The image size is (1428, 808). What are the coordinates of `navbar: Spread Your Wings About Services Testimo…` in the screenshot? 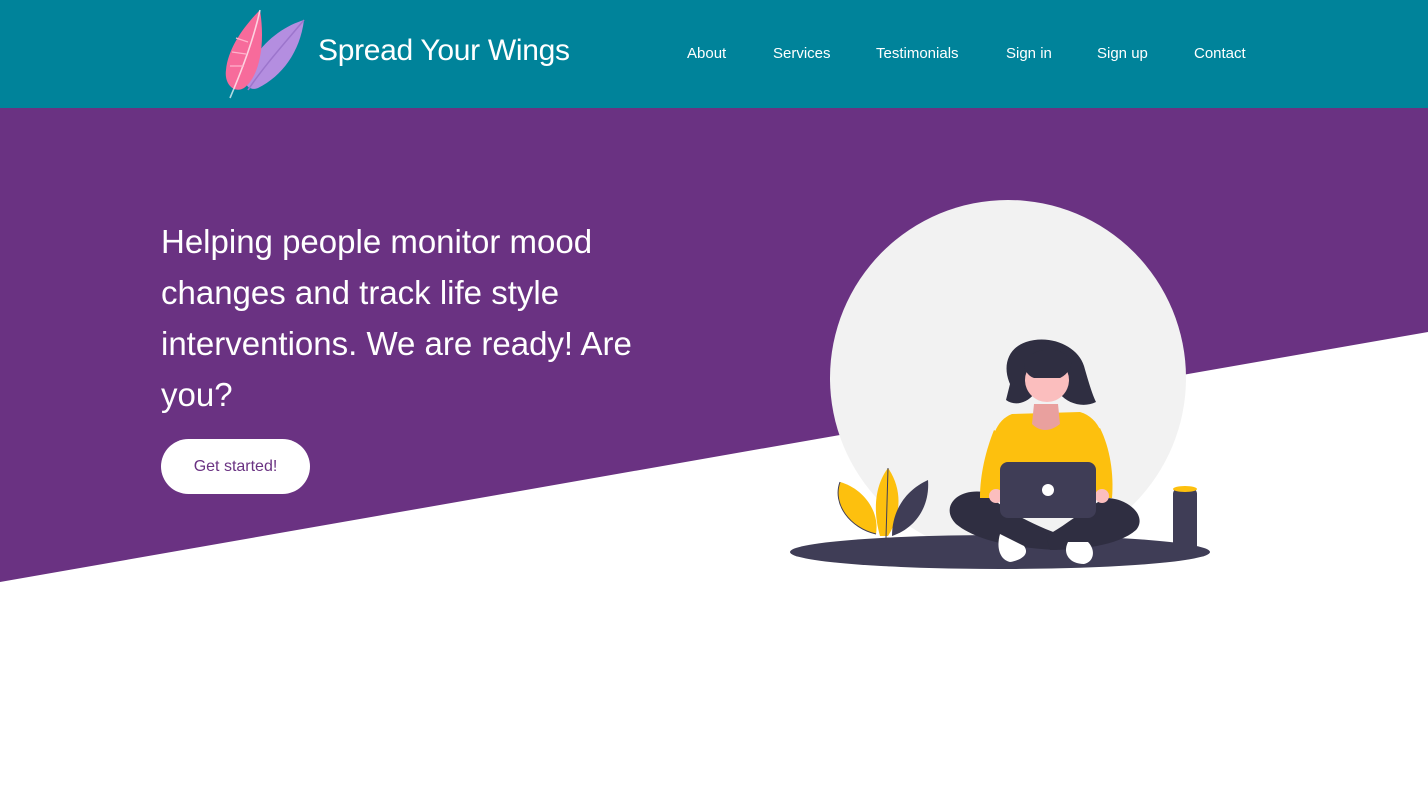 It's located at (714, 54).